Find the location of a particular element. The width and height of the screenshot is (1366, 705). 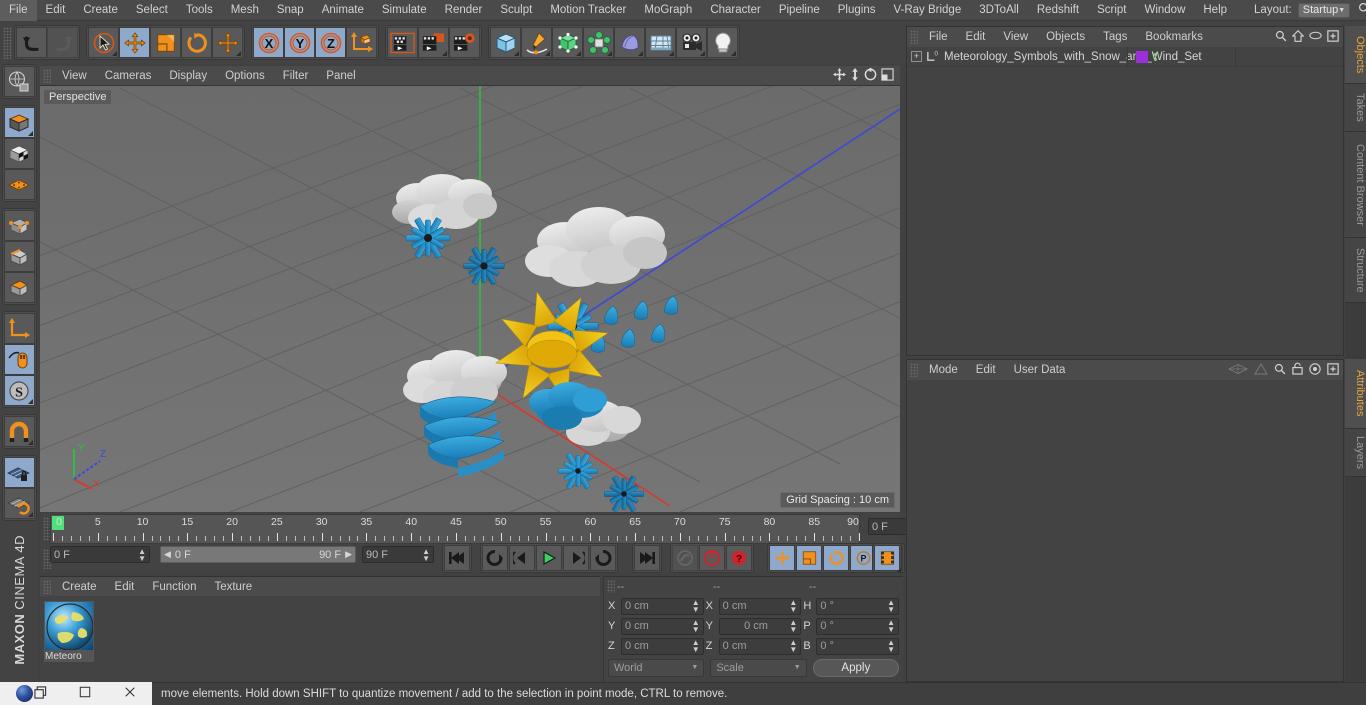

environment-button is located at coordinates (660, 42).